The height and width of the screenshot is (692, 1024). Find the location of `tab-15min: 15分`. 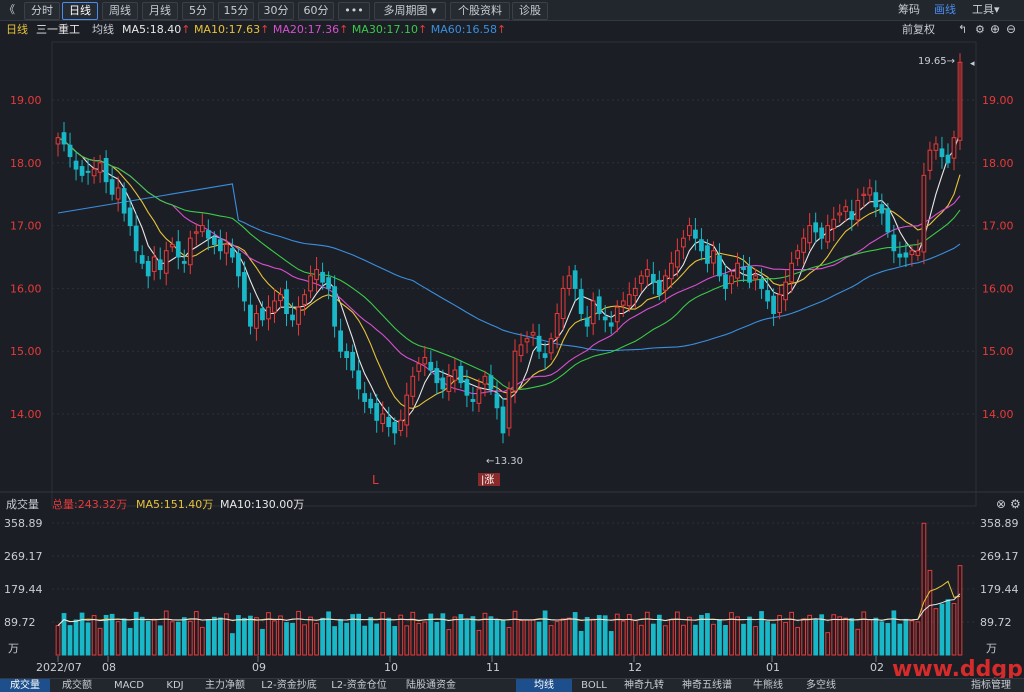

tab-15min: 15分 is located at coordinates (236, 11).